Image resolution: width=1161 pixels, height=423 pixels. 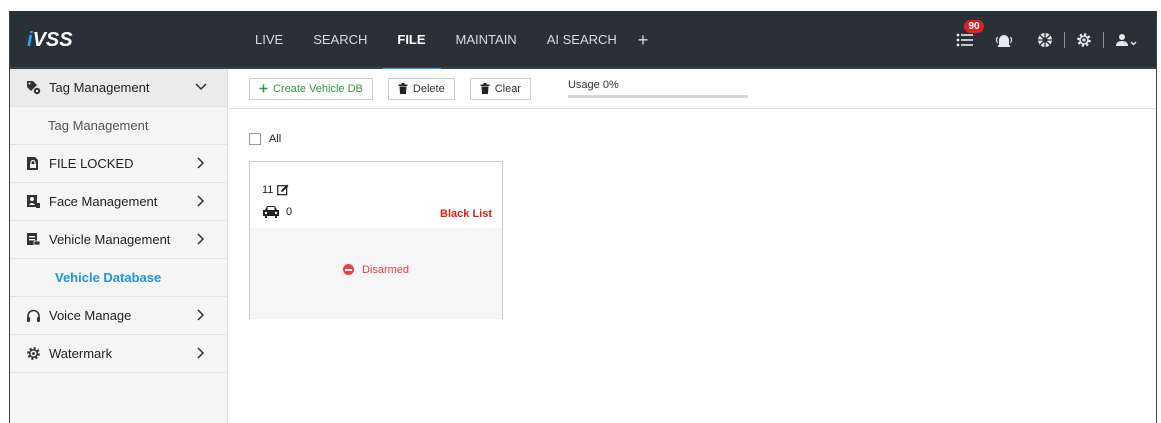 I want to click on top-right-tools: 90, so click(x=1046, y=40).